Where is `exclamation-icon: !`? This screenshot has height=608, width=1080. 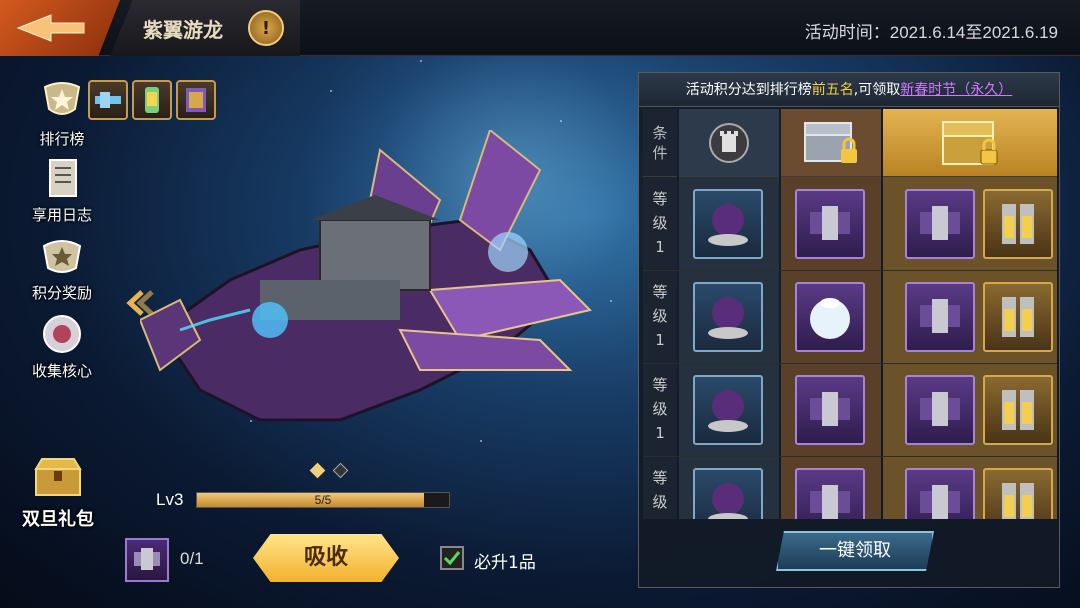
exclamation-icon: ! is located at coordinates (266, 28).